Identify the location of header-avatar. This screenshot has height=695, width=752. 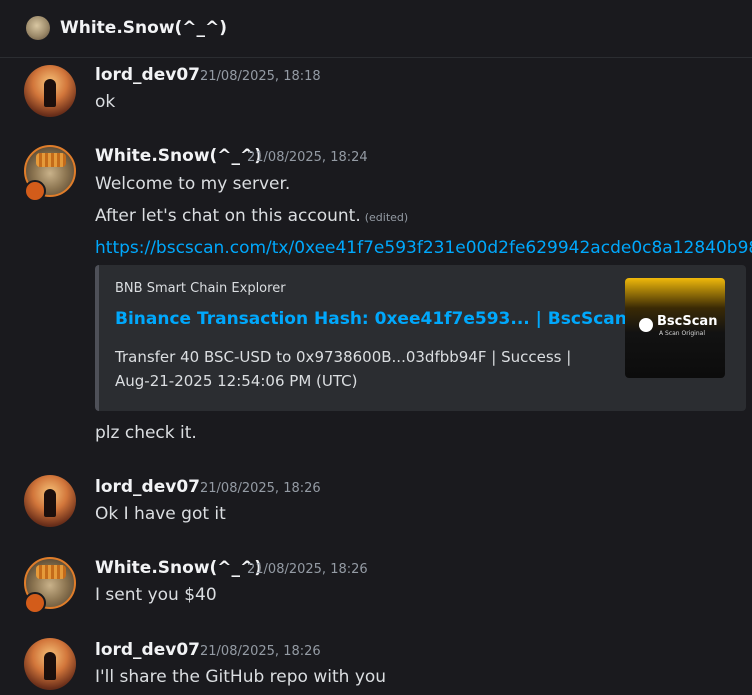
(38, 28).